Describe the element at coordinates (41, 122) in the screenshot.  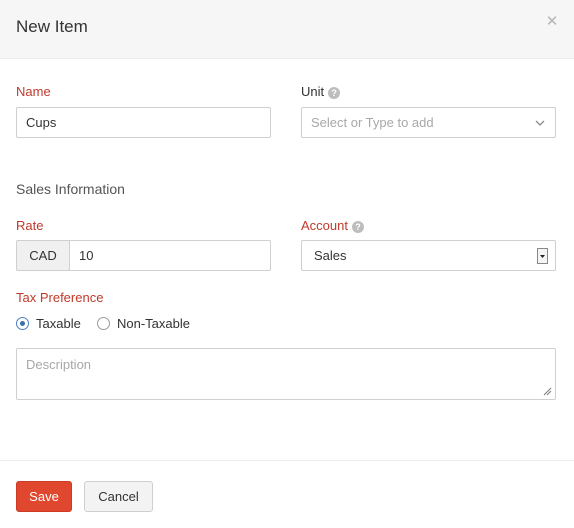
I see `name-input-value: Cups` at that location.